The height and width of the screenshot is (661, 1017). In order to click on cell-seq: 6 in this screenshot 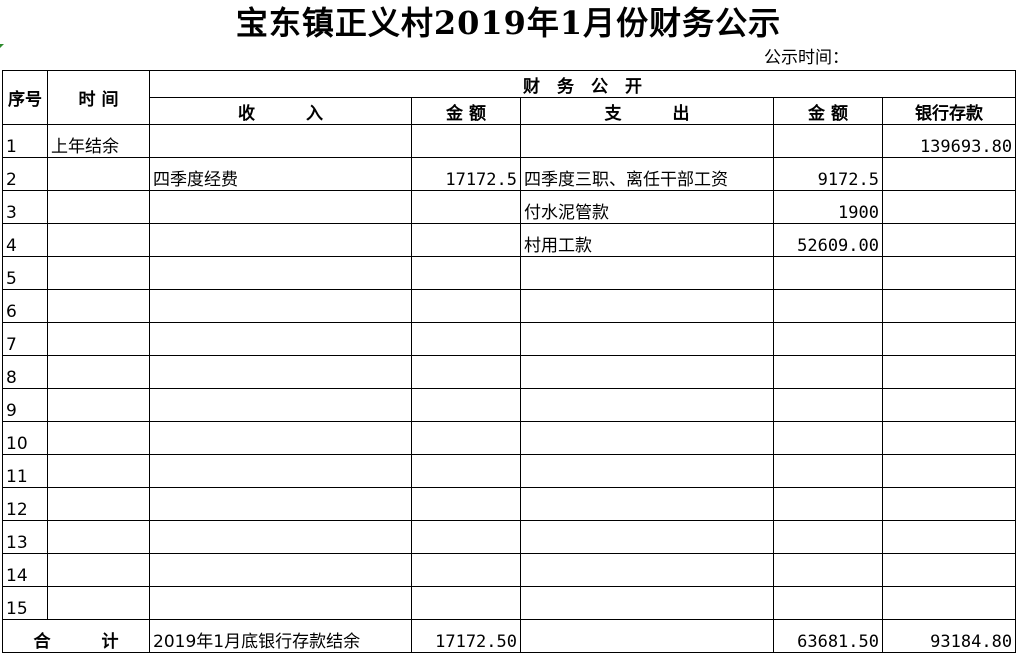, I will do `click(25, 306)`.